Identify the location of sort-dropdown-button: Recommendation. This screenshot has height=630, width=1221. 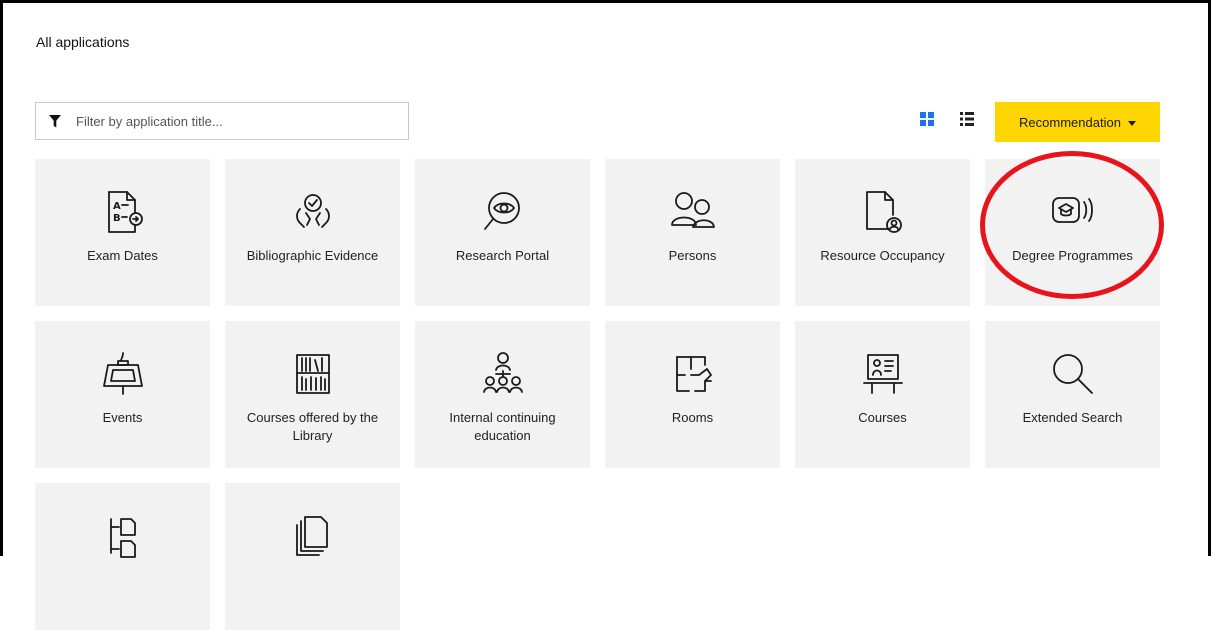
(1077, 122).